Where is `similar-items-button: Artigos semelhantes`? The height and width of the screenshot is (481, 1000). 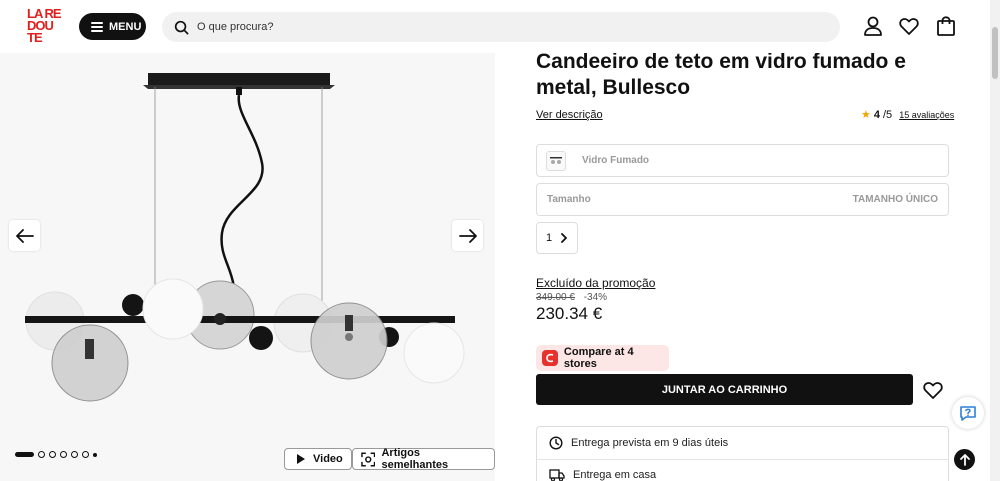 similar-items-button: Artigos semelhantes is located at coordinates (423, 459).